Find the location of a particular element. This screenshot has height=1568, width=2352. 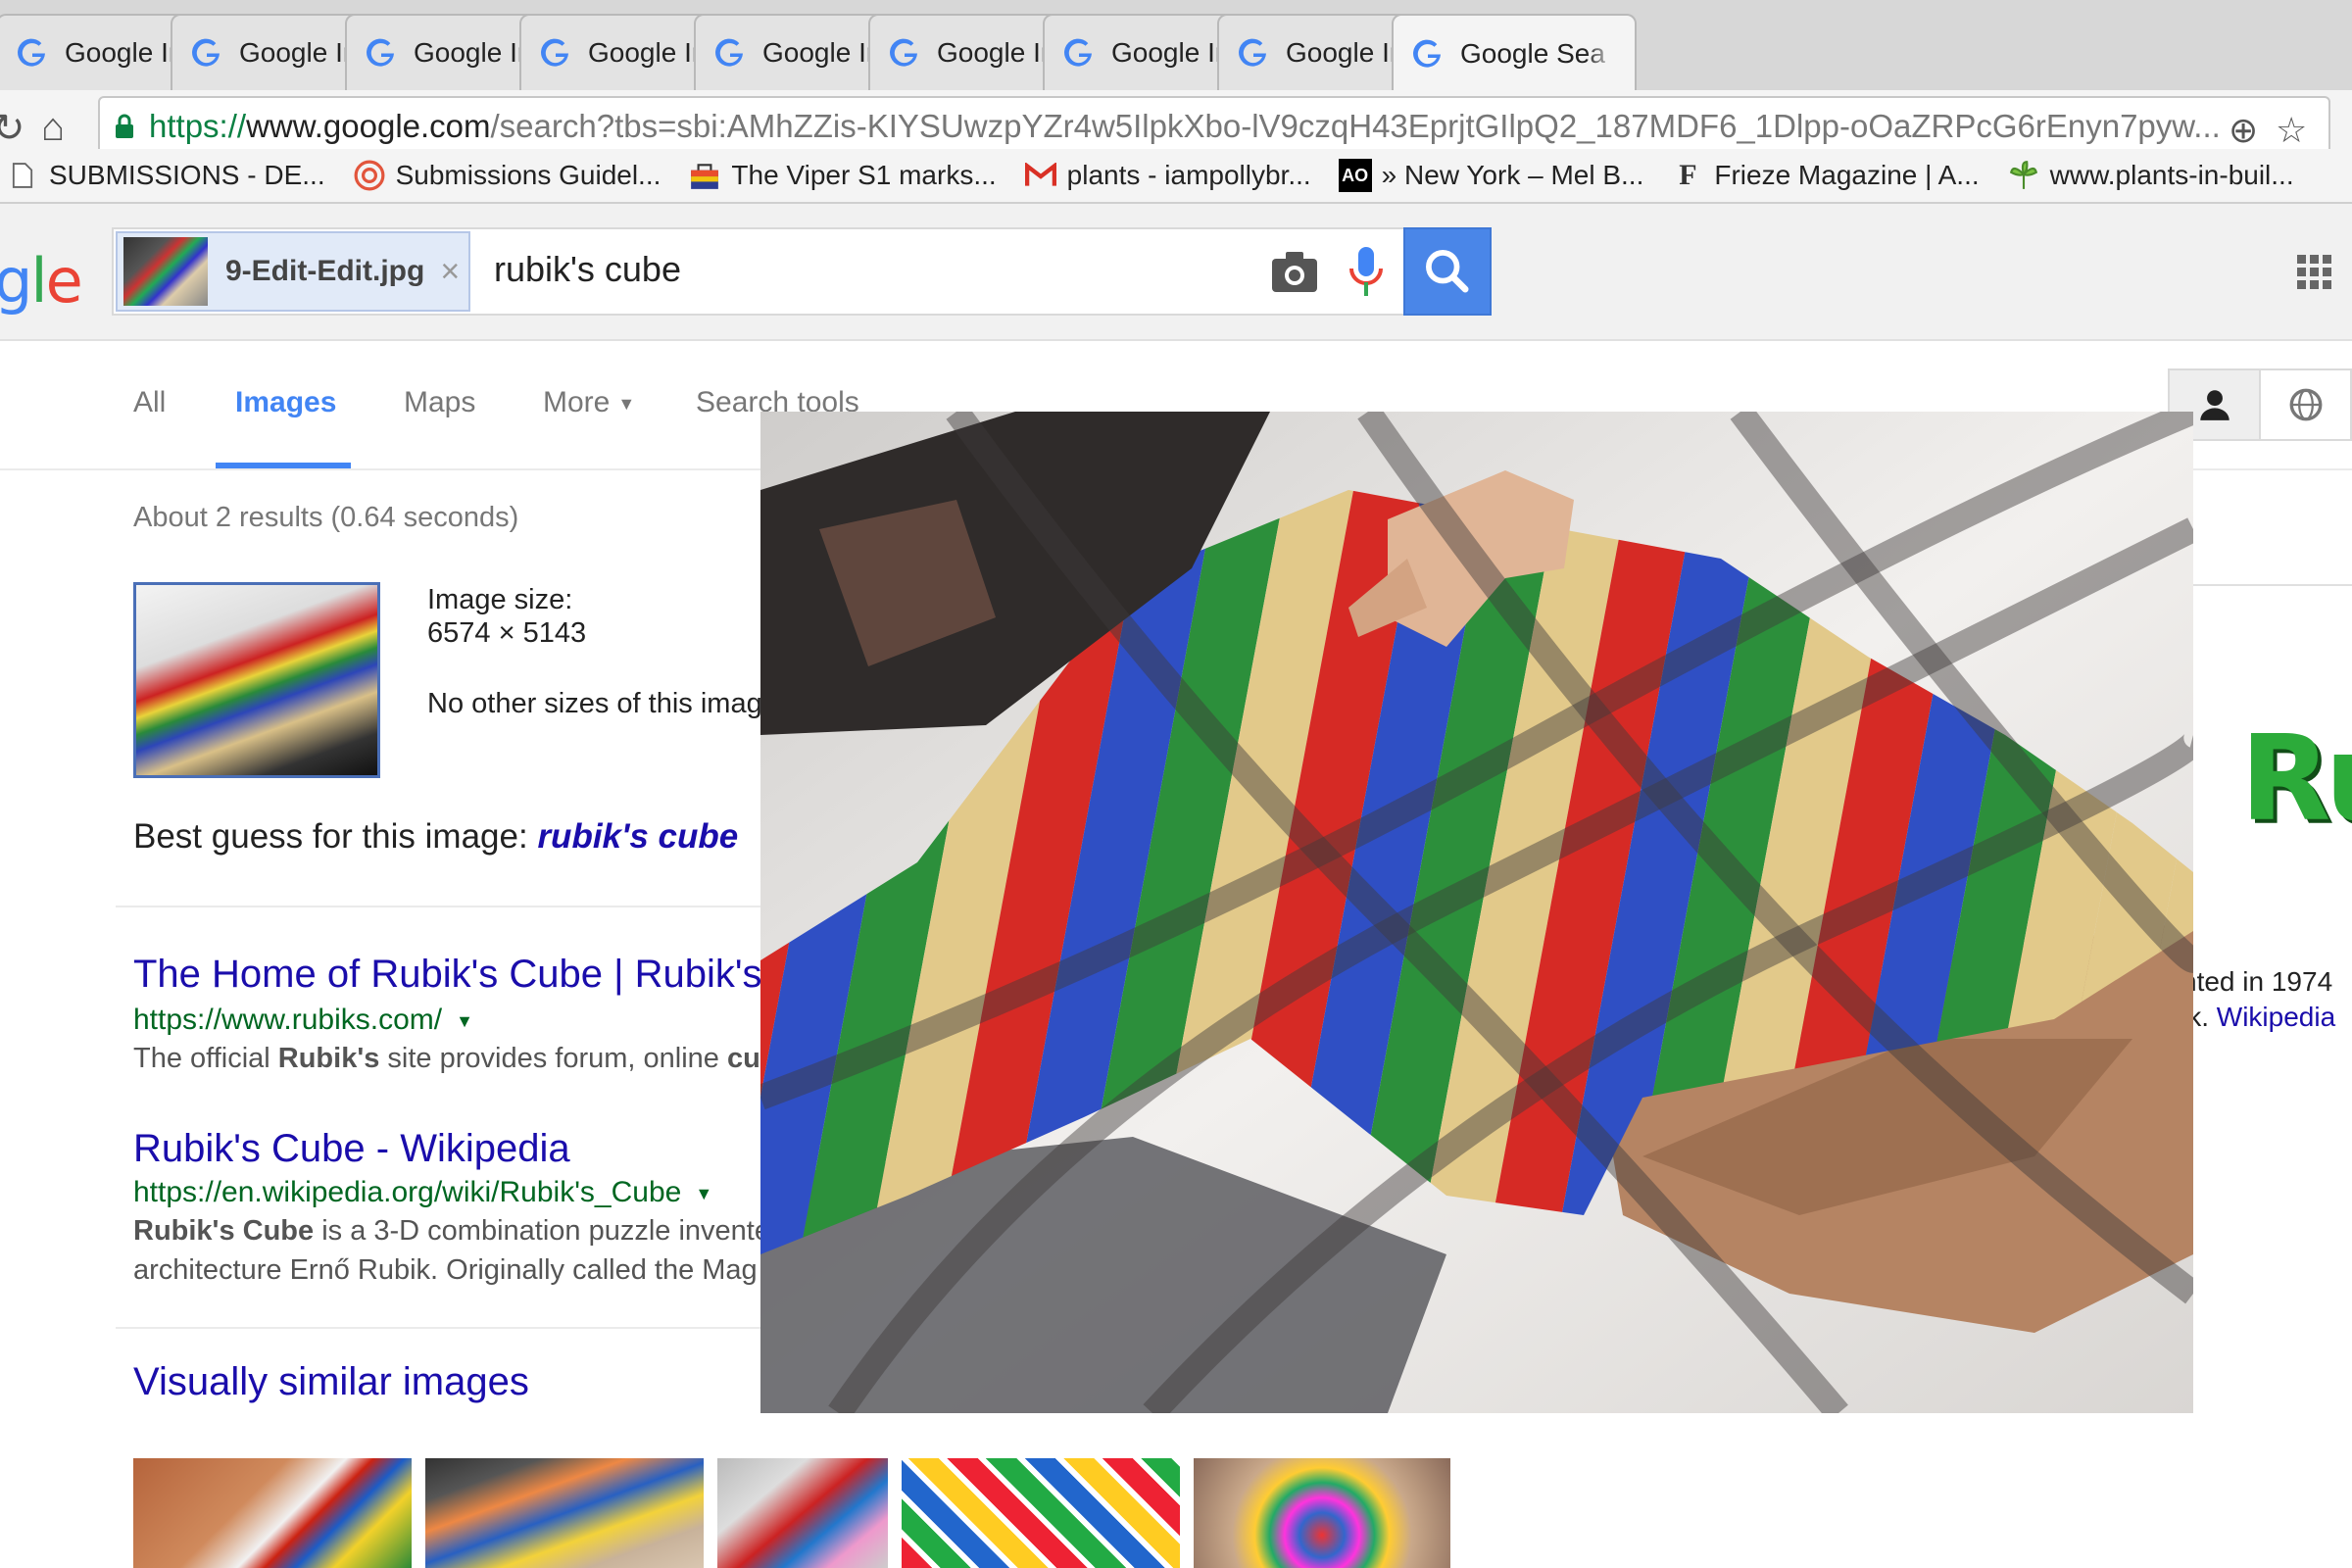

search-icon is located at coordinates (1447, 271).